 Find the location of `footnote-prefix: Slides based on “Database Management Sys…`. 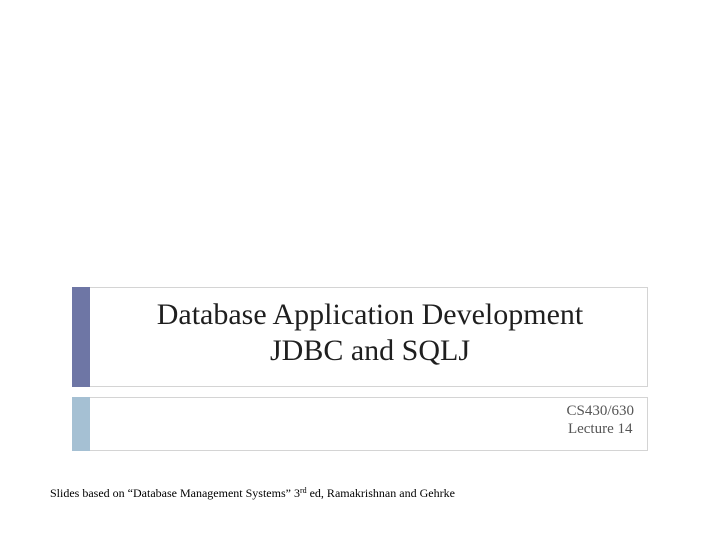

footnote-prefix: Slides based on “Database Management Sys… is located at coordinates (175, 493).